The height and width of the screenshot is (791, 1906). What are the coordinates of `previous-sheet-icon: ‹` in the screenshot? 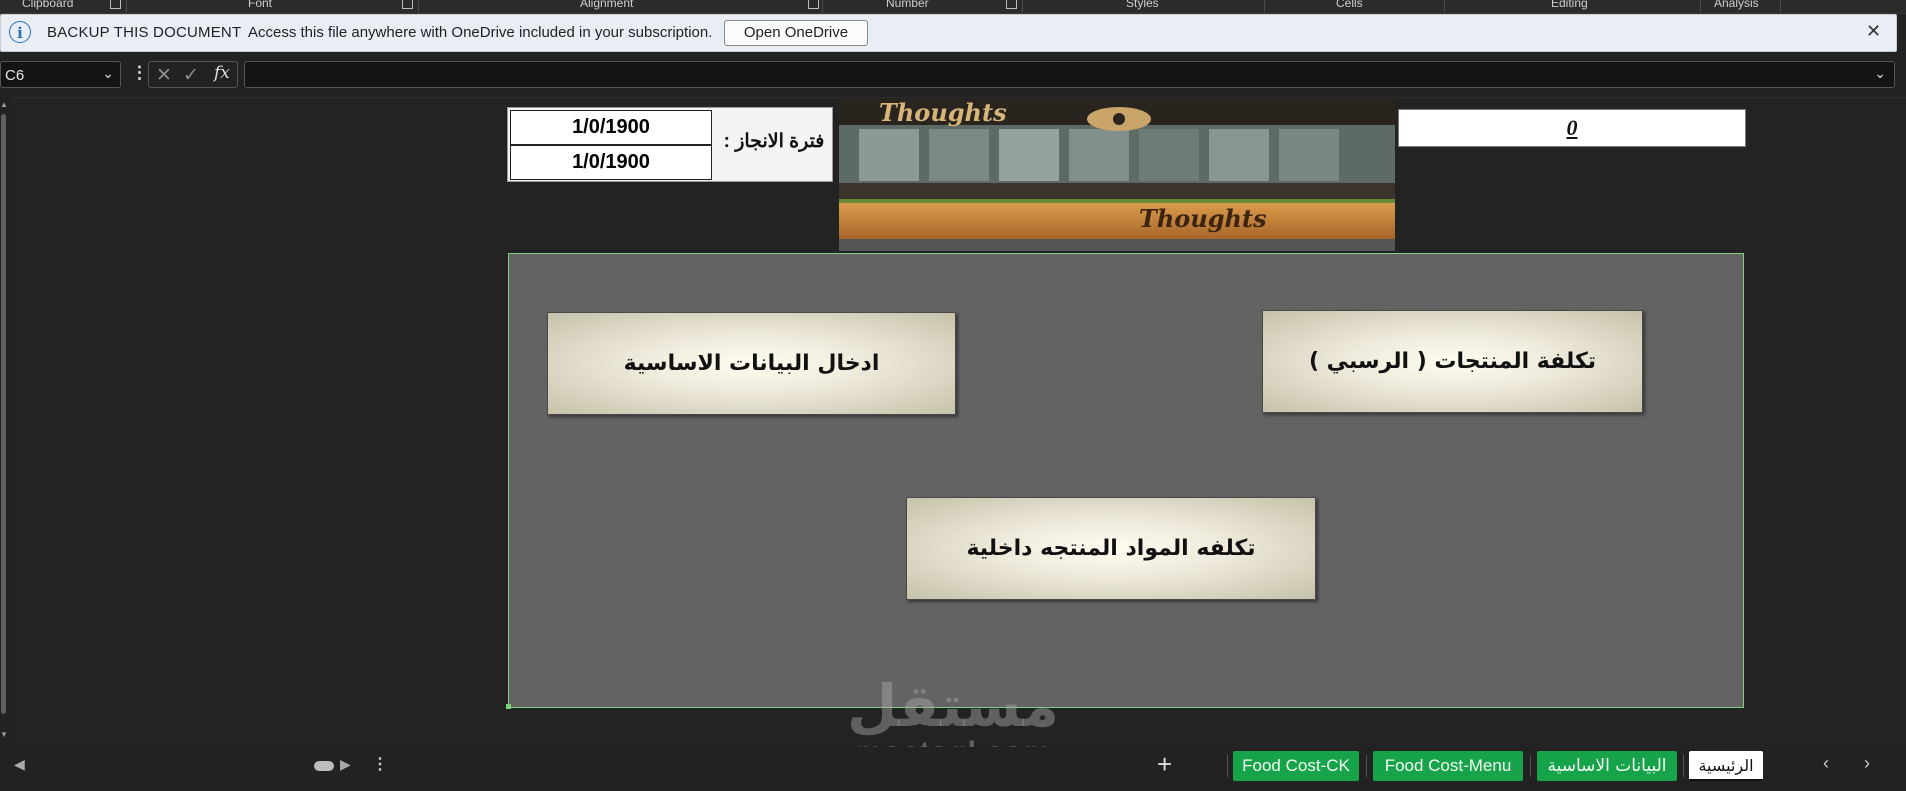 It's located at (1826, 763).